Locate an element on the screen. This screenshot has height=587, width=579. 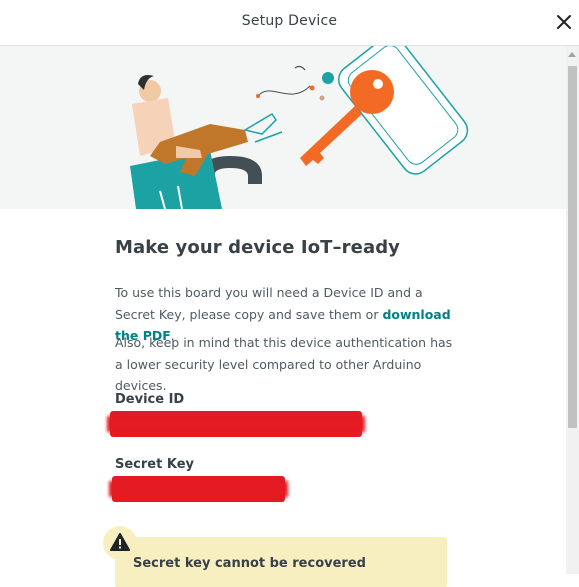
warning-banner: Secret key cannot be recovered is located at coordinates (281, 562).